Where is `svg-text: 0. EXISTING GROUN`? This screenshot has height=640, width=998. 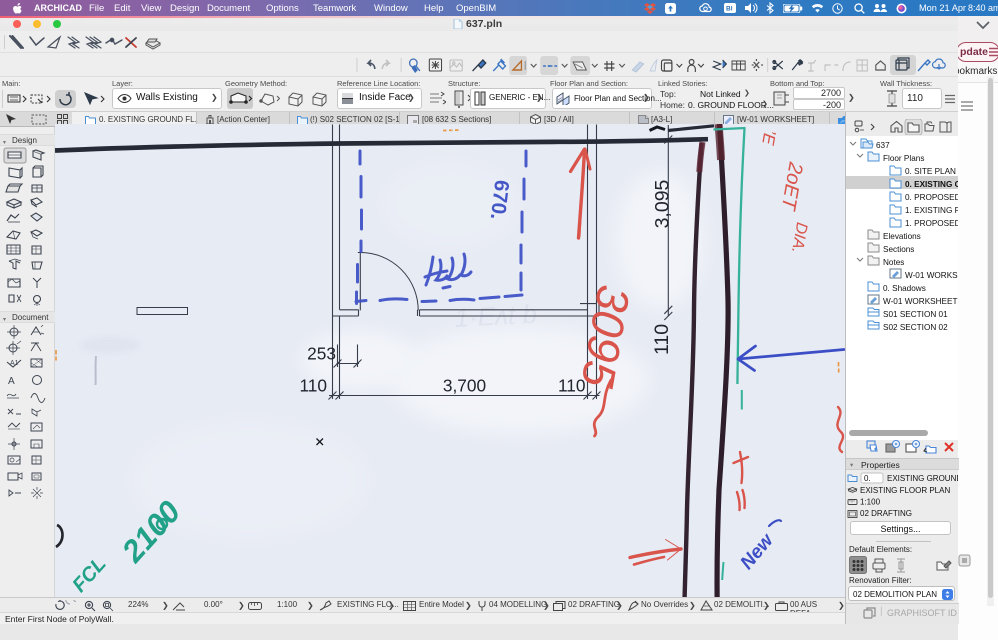
svg-text: 0. EXISTING GROUN is located at coordinates (931, 184).